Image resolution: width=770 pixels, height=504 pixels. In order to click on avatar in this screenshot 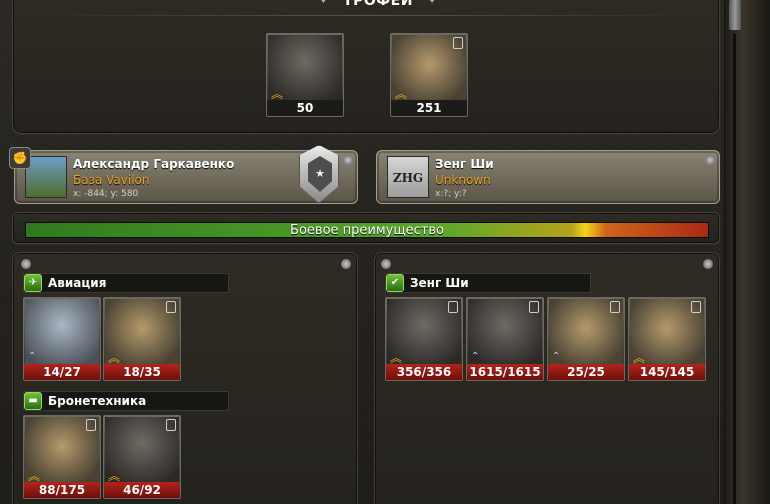, I will do `click(46, 177)`.